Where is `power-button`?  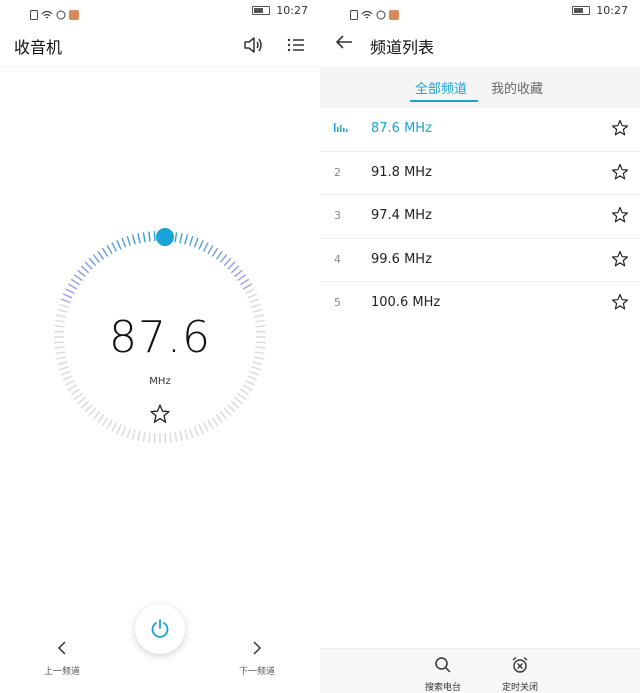 power-button is located at coordinates (160, 629).